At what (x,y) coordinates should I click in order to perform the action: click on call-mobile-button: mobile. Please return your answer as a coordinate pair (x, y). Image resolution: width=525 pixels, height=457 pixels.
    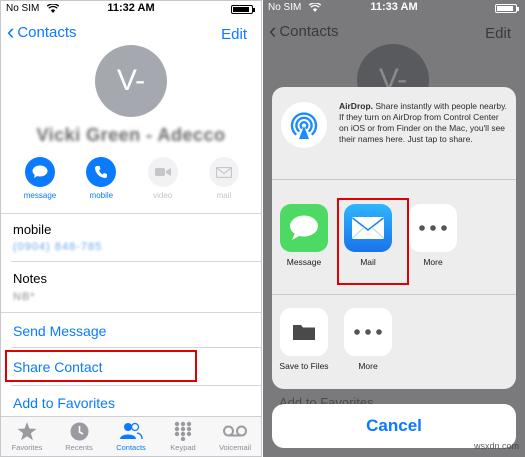
    Looking at the image, I should click on (101, 178).